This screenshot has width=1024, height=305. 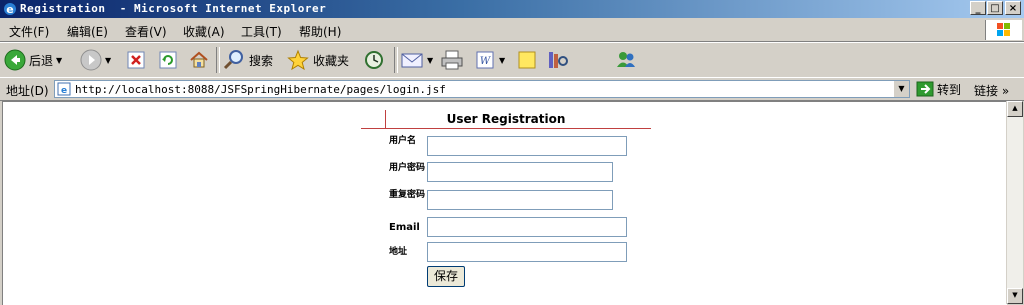 What do you see at coordinates (247, 60) in the screenshot?
I see `search-button: 搜索` at bounding box center [247, 60].